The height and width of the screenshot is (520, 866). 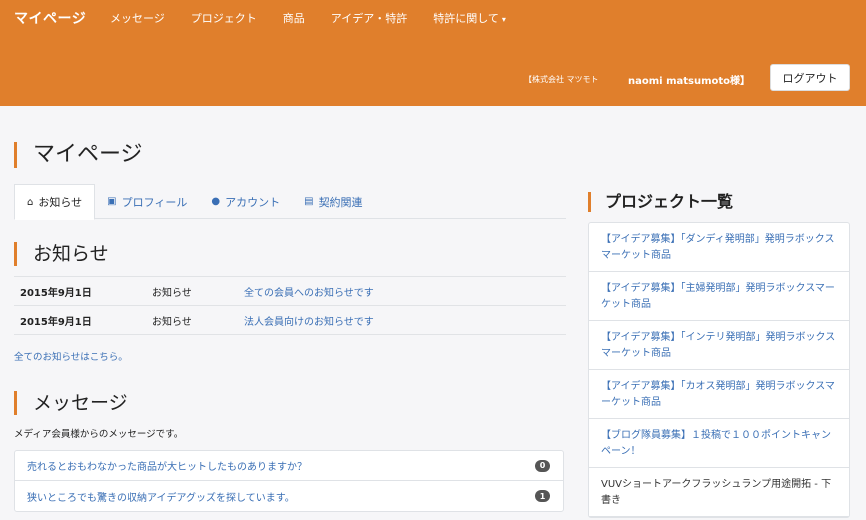 I want to click on mypage-tabs: ⌂ お知らせ ▣ プロフィール ● アカウント ▤ 契約関連, so click(x=290, y=202).